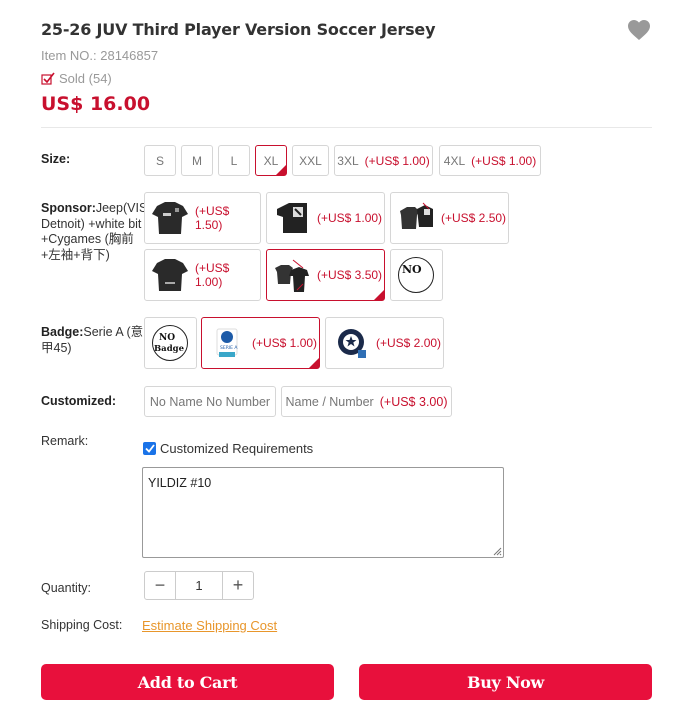  Describe the element at coordinates (352, 343) in the screenshot. I see `champions-badge-image` at that location.